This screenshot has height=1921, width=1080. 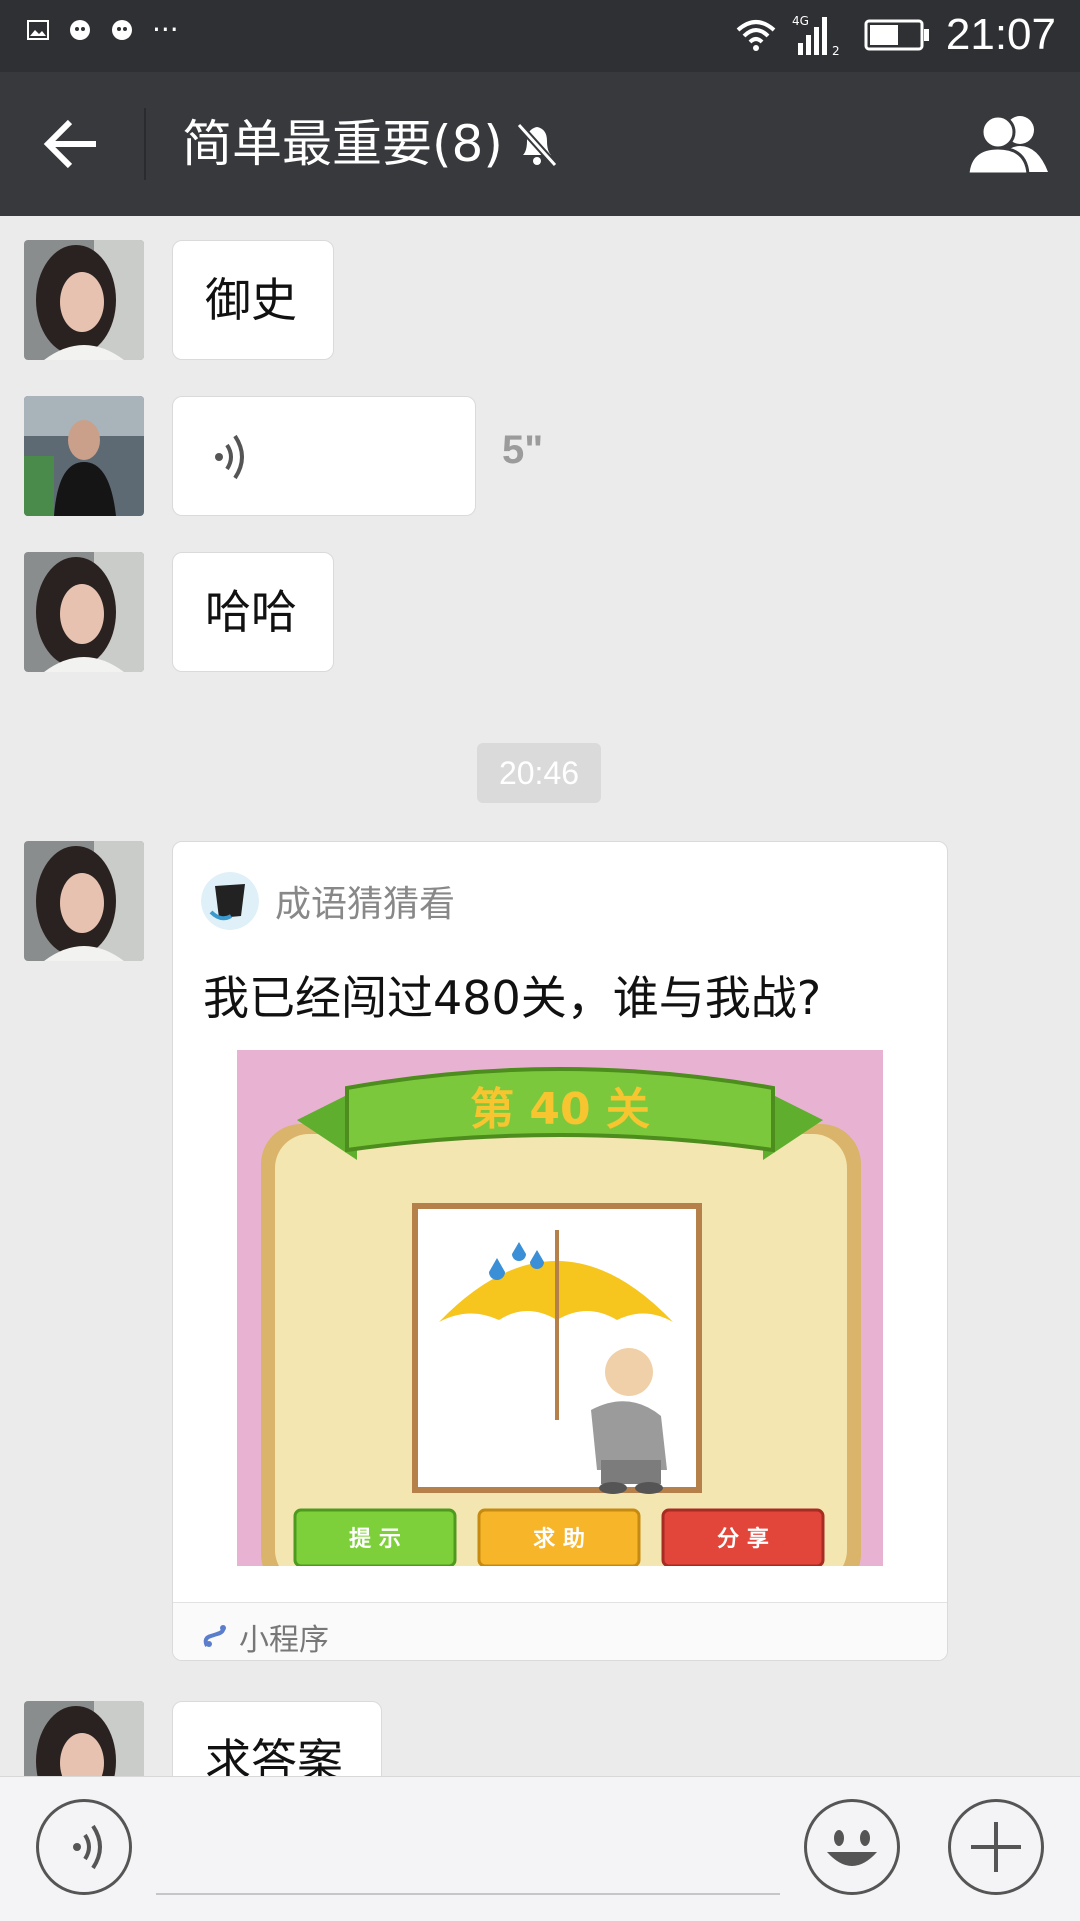 What do you see at coordinates (560, 1109) in the screenshot?
I see `level-banner-text: 第 40 关` at bounding box center [560, 1109].